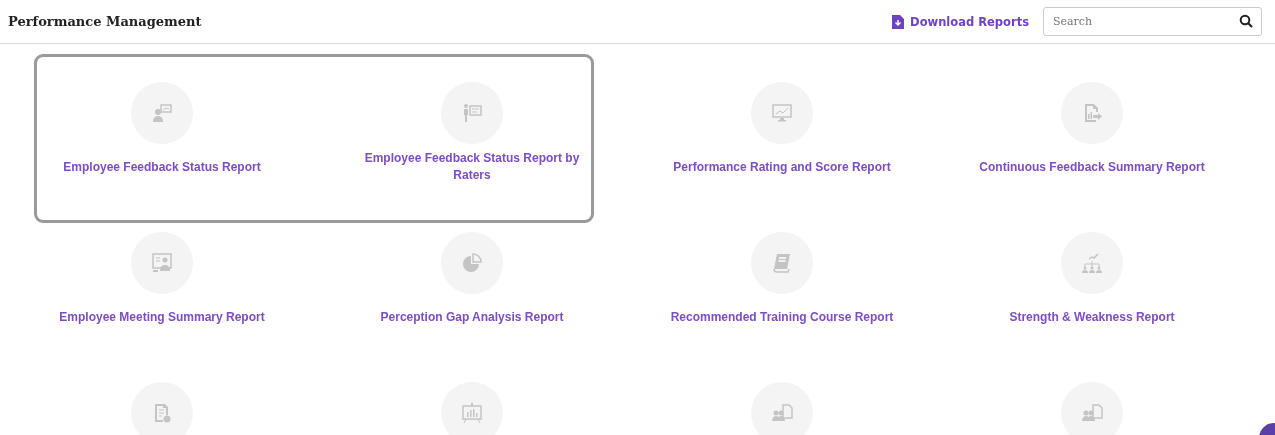 This screenshot has width=1275, height=435. I want to click on search-field: Search, so click(1152, 21).